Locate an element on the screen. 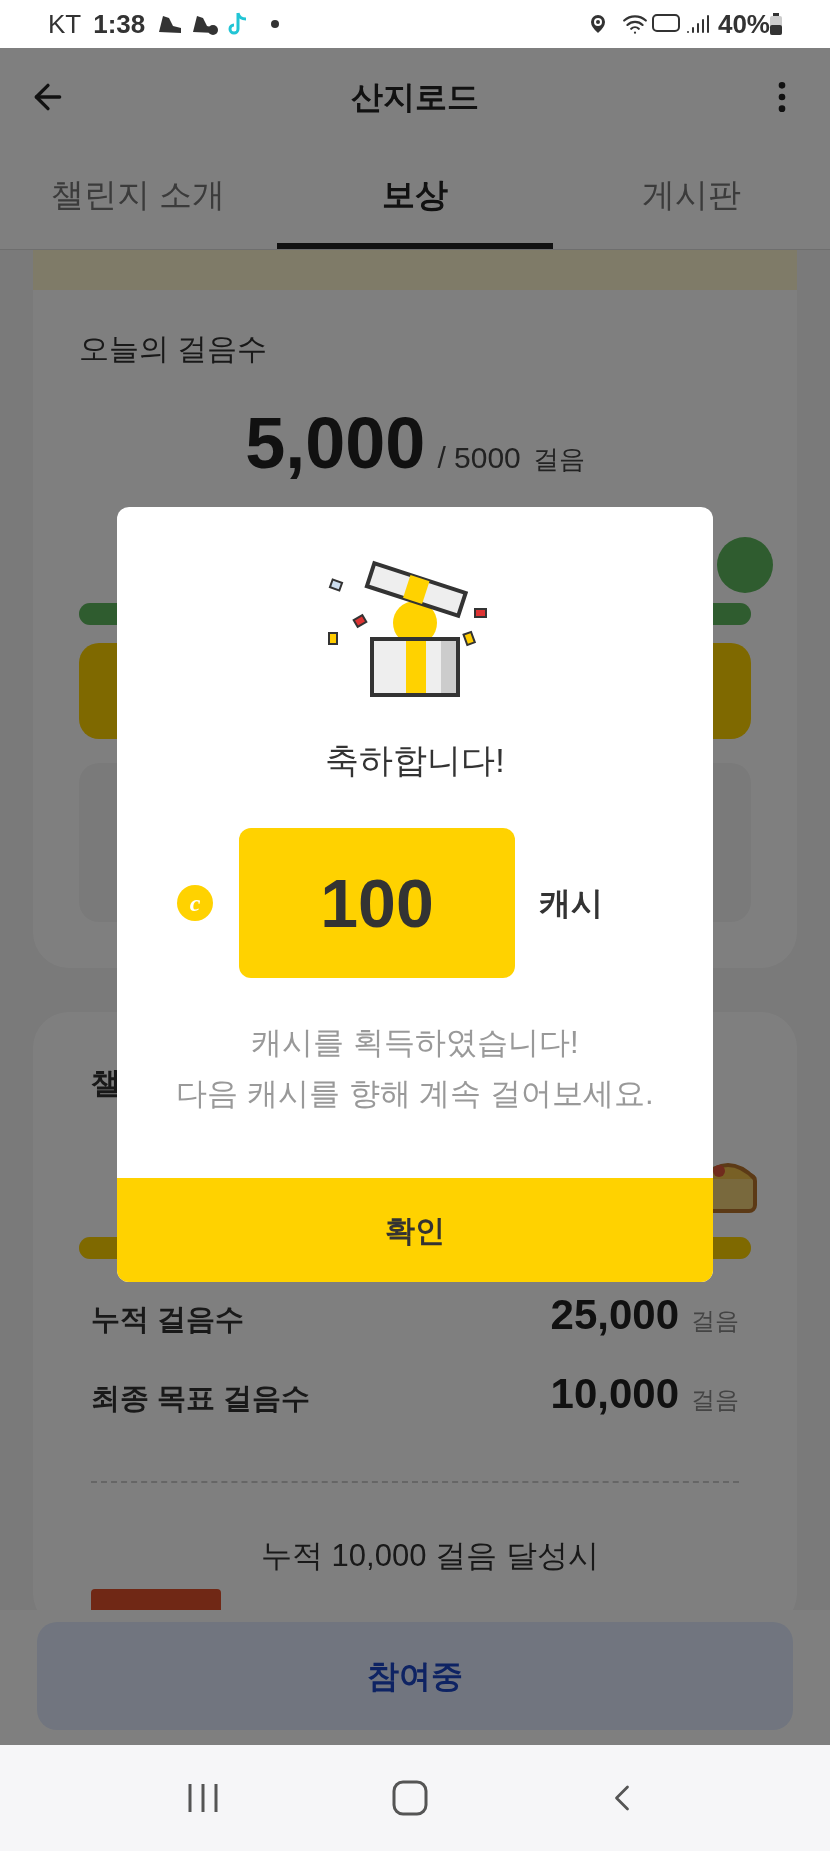 The image size is (830, 1851). battery-icon is located at coordinates (776, 24).